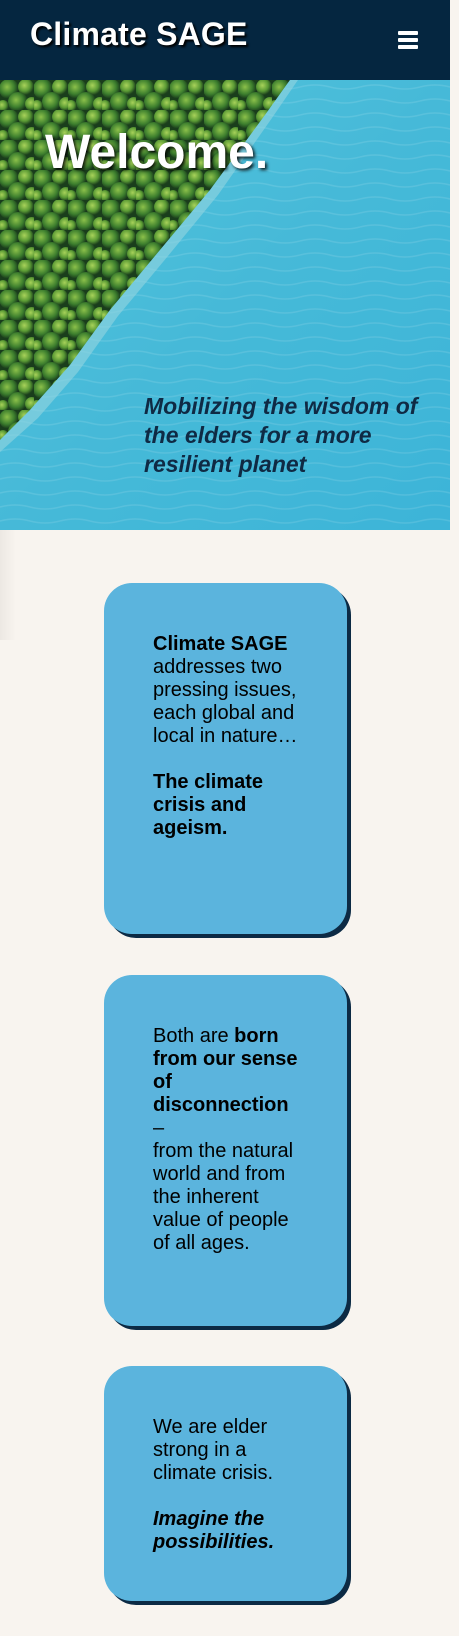  I want to click on card-emphasis: The climate crisis and ageism., so click(208, 805).